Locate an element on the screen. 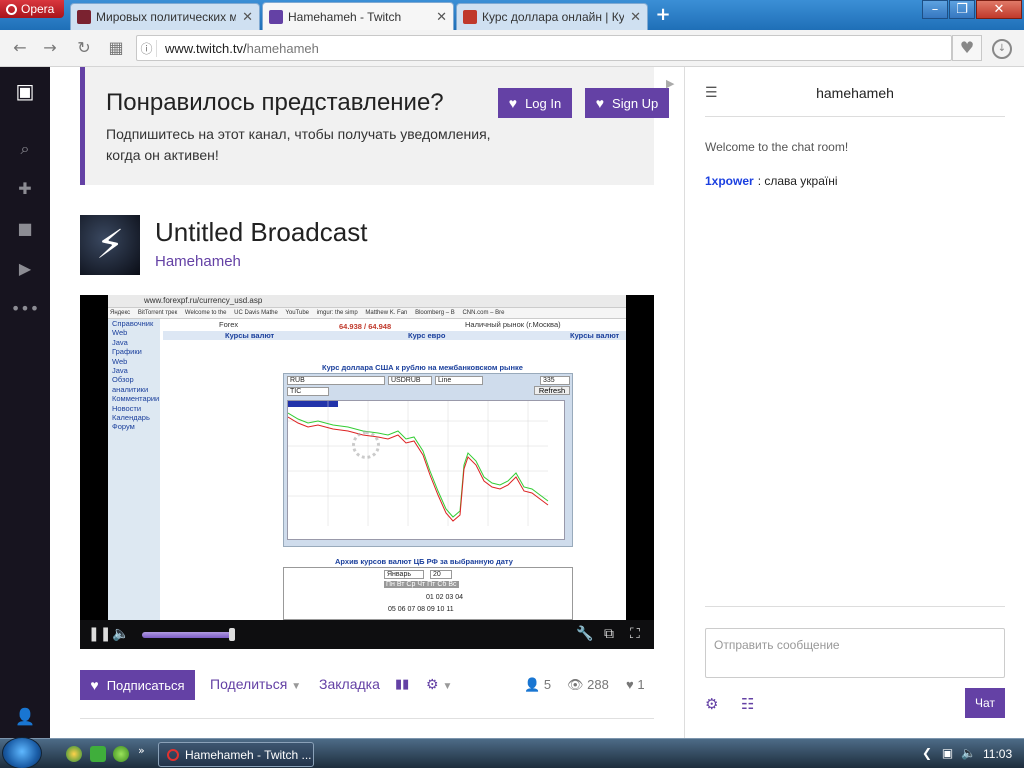 The width and height of the screenshot is (1024, 768). settings-wrench-icon: 🔧 is located at coordinates (584, 634).